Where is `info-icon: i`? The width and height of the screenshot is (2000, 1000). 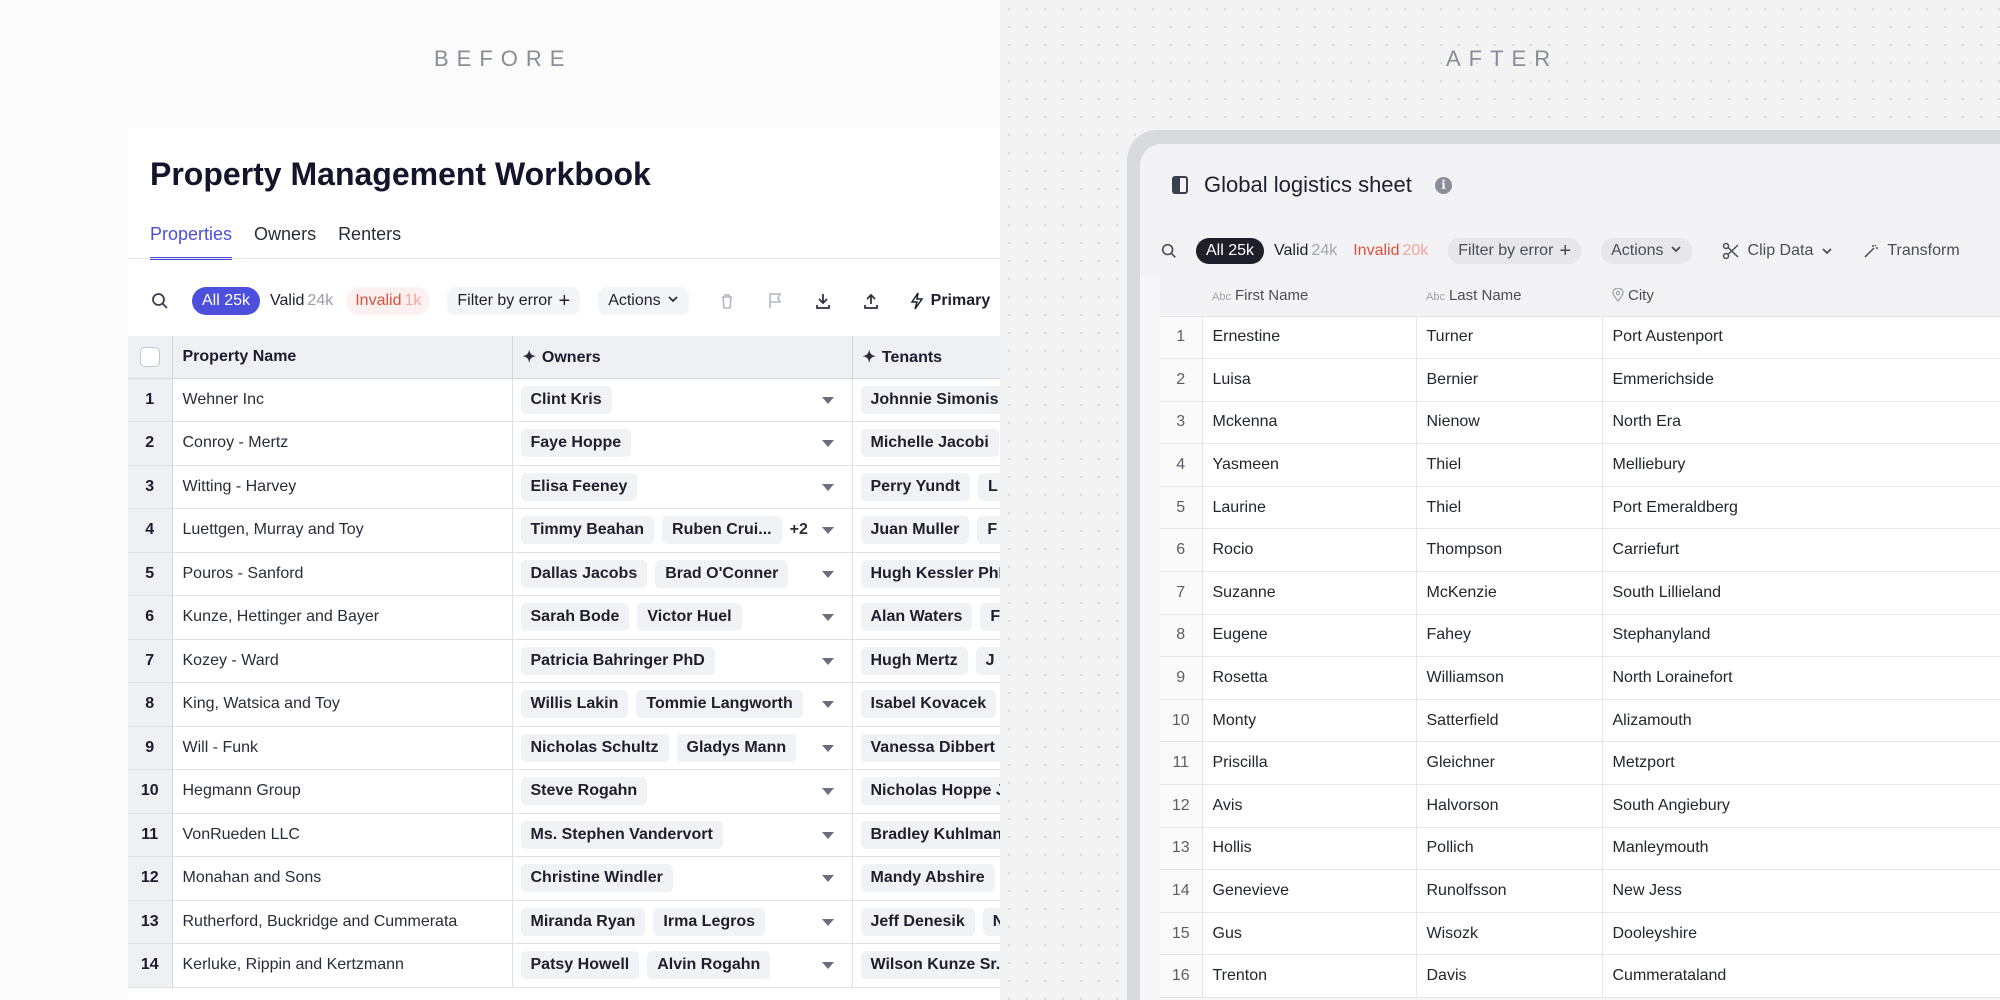
info-icon: i is located at coordinates (1443, 185).